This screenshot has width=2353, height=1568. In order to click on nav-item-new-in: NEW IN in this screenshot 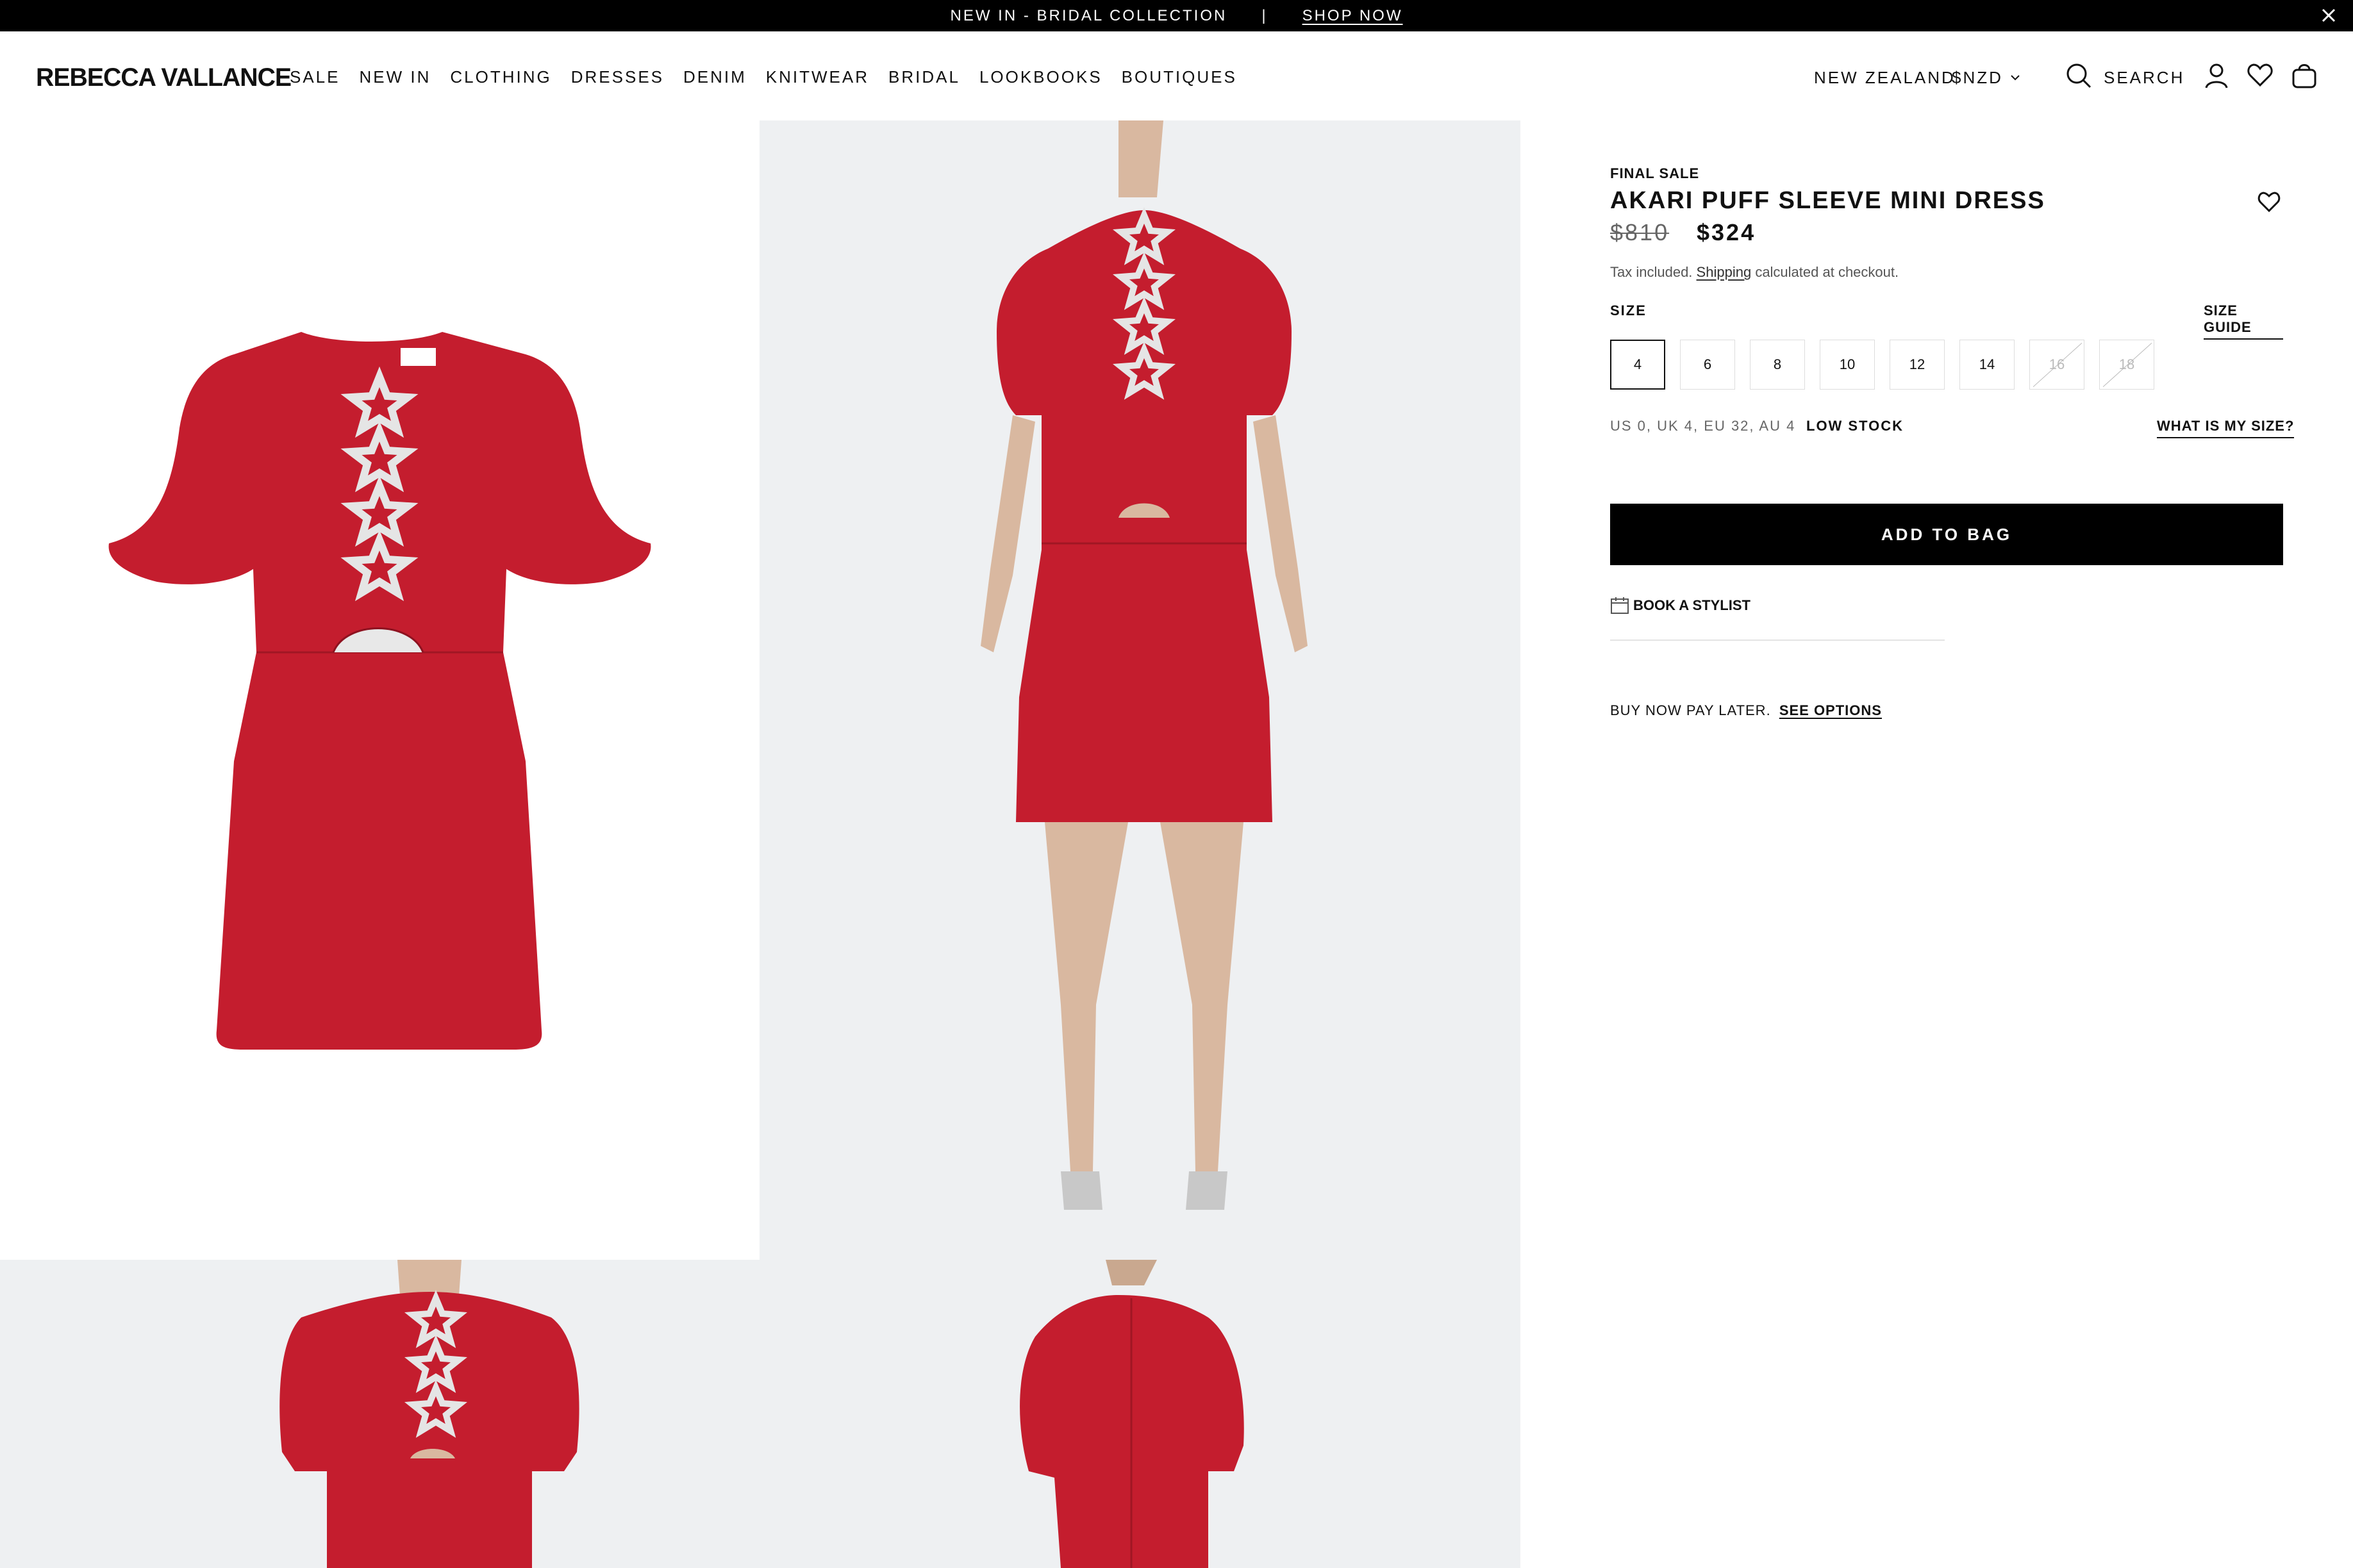, I will do `click(396, 77)`.